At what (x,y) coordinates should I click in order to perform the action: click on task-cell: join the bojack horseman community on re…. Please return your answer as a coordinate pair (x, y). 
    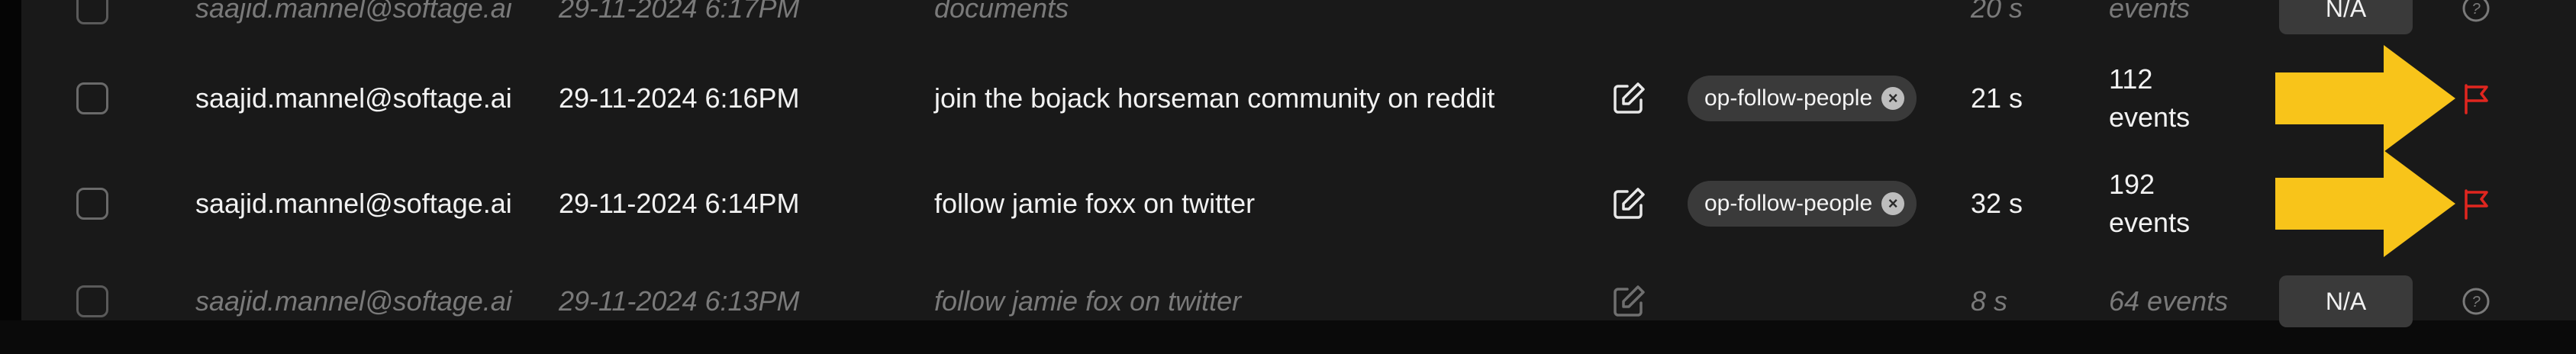
    Looking at the image, I should click on (1215, 98).